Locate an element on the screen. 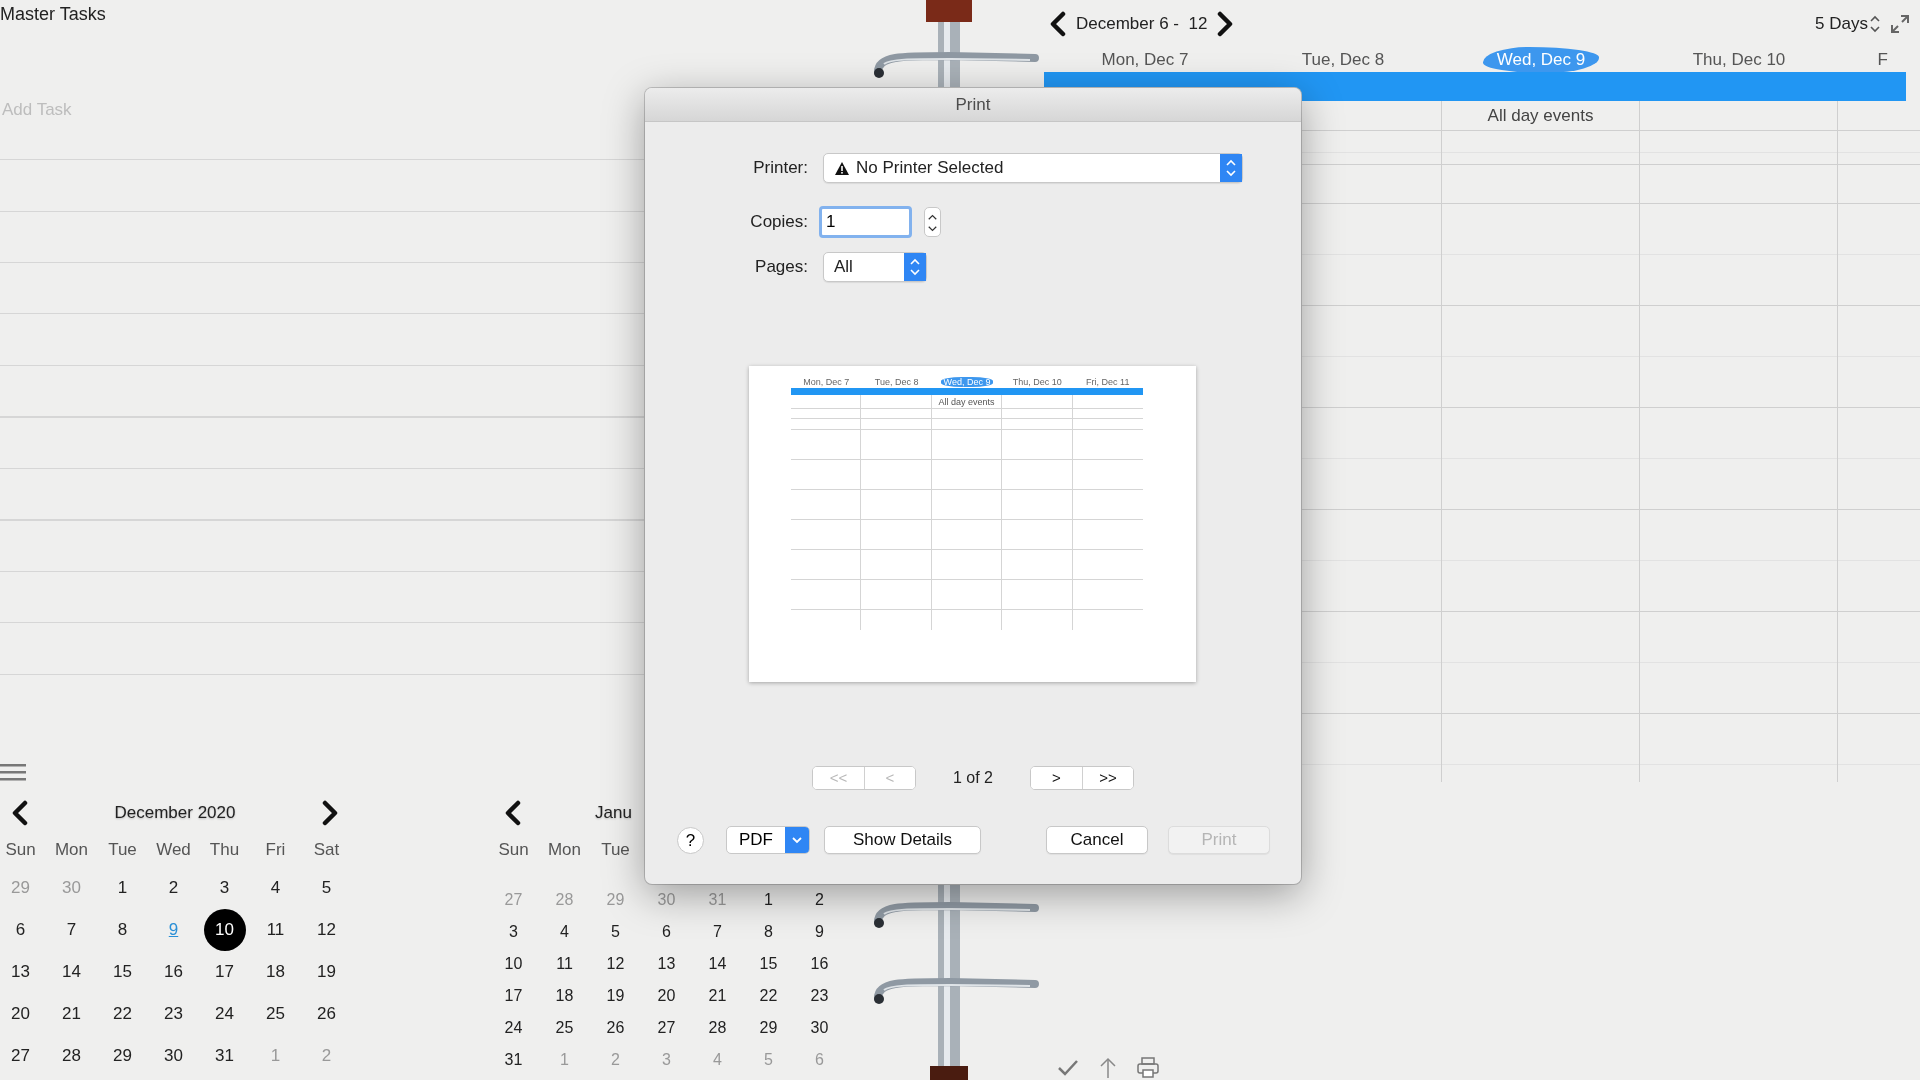 The width and height of the screenshot is (1920, 1080). page-nav-button: >> is located at coordinates (1107, 778).